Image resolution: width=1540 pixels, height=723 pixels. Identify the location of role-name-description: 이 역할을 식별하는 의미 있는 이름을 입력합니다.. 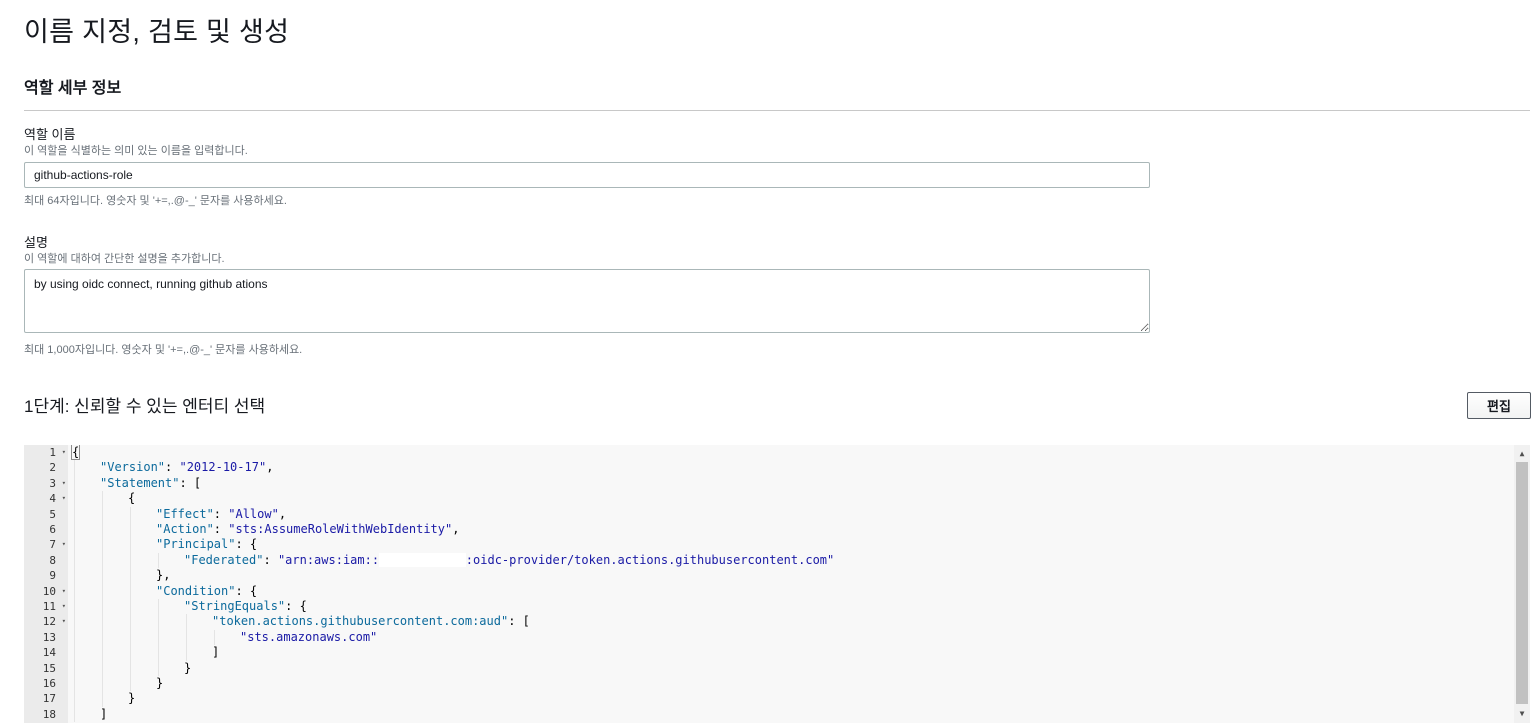
(136, 151).